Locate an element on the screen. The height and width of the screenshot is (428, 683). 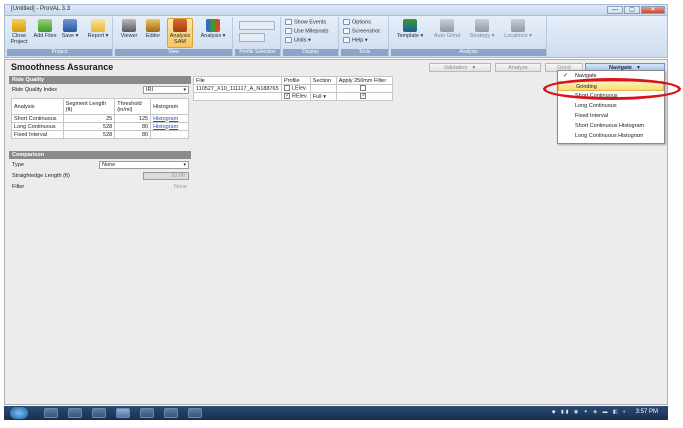
straightedge-length-input: 10.00 is located at coordinates (166, 176).